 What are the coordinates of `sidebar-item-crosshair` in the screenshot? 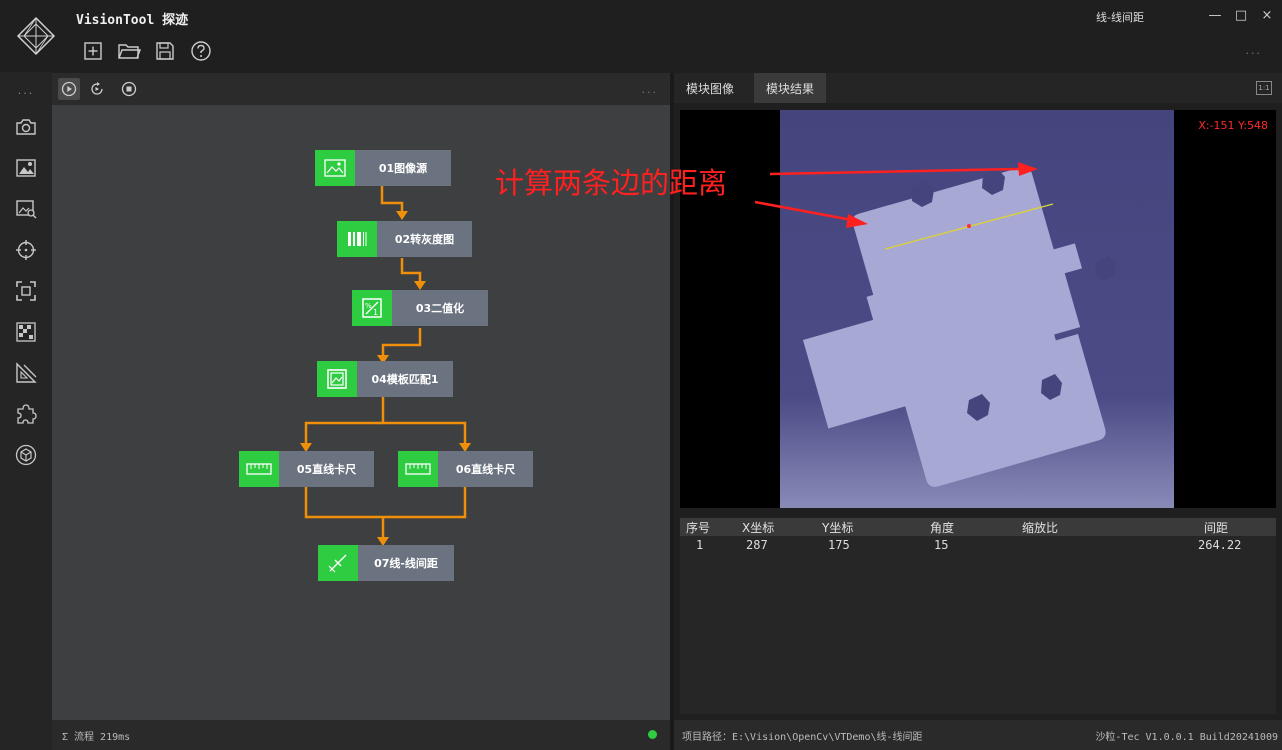 It's located at (26, 249).